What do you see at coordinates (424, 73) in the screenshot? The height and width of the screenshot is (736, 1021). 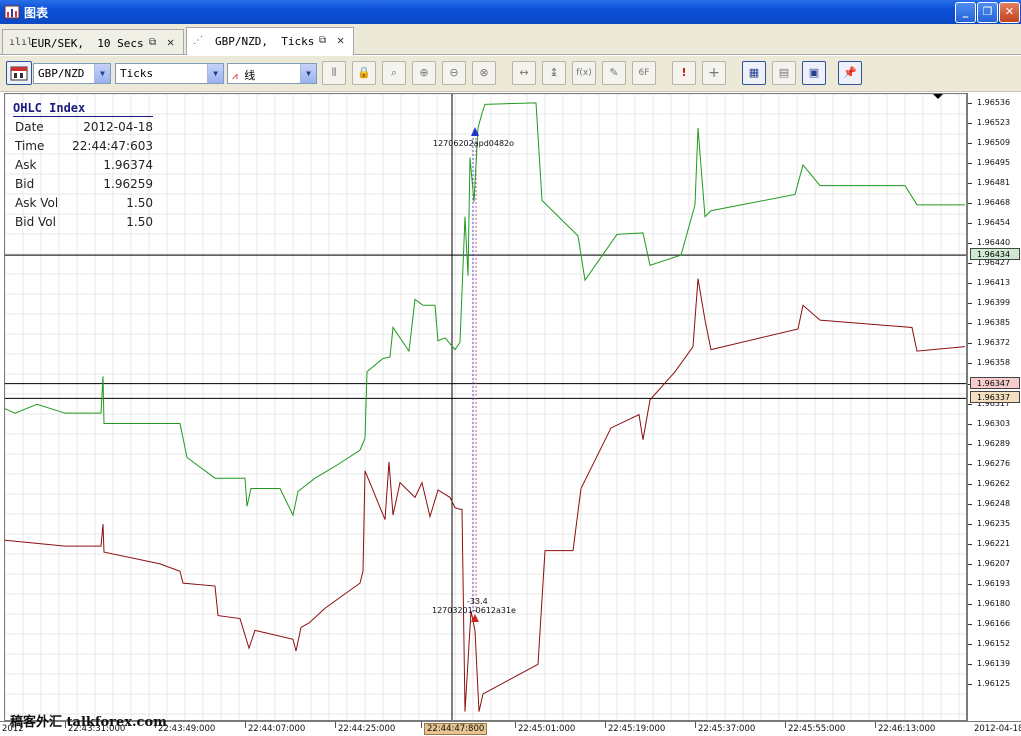 I see `zoom-in-button: ⊕` at bounding box center [424, 73].